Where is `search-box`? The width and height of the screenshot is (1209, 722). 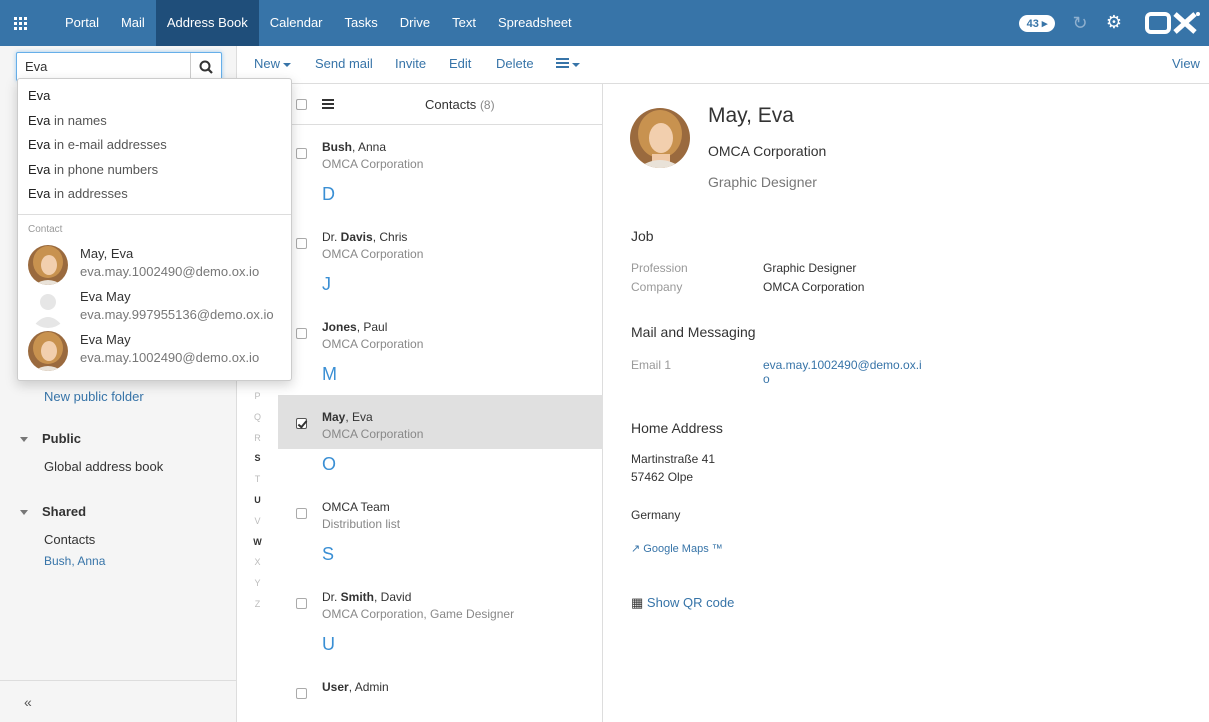
search-box is located at coordinates (119, 66).